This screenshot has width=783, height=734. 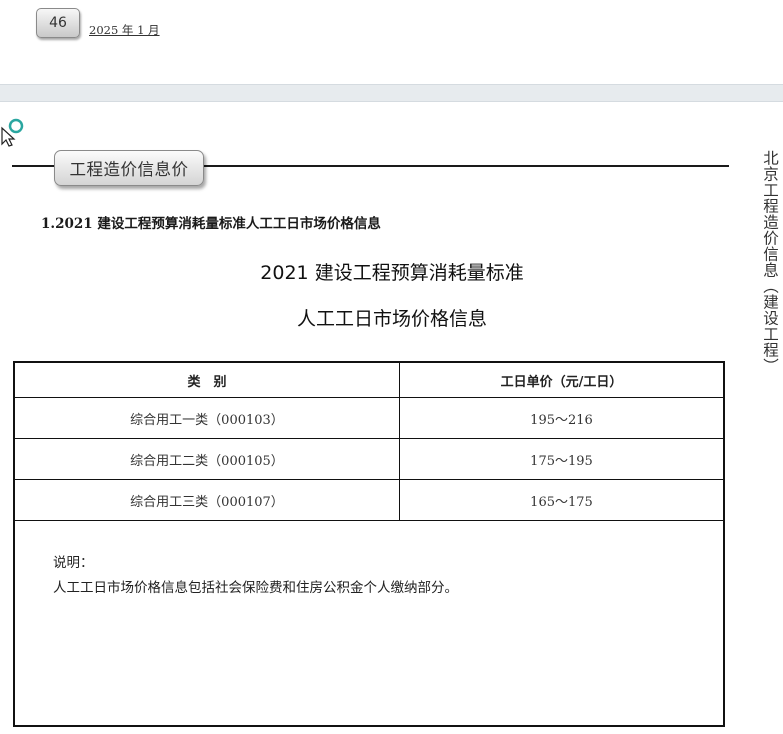 What do you see at coordinates (561, 380) in the screenshot?
I see `column-header-unit-price: 工日单价（元/工日）` at bounding box center [561, 380].